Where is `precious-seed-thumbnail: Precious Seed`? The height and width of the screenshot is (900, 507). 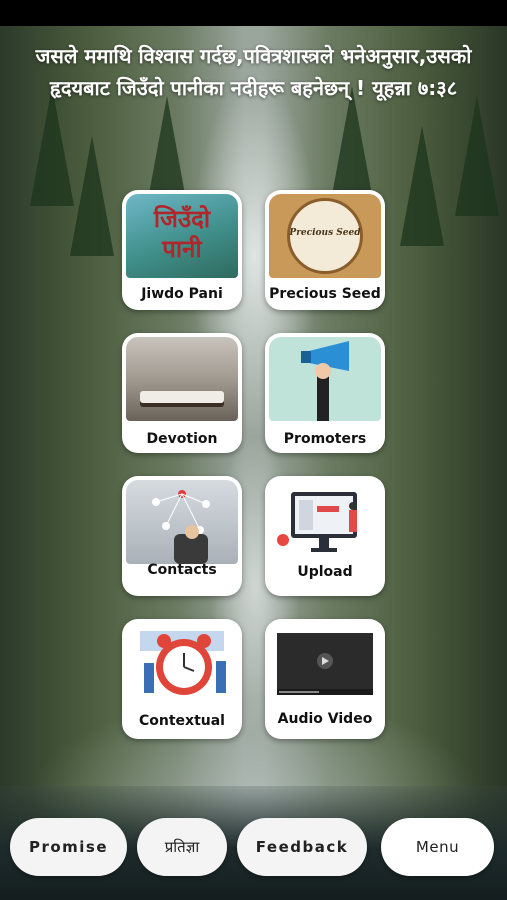 precious-seed-thumbnail: Precious Seed is located at coordinates (325, 236).